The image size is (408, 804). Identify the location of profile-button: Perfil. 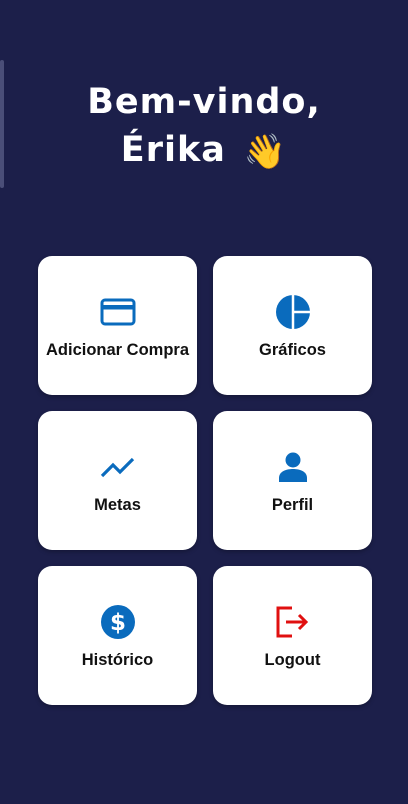
(292, 480).